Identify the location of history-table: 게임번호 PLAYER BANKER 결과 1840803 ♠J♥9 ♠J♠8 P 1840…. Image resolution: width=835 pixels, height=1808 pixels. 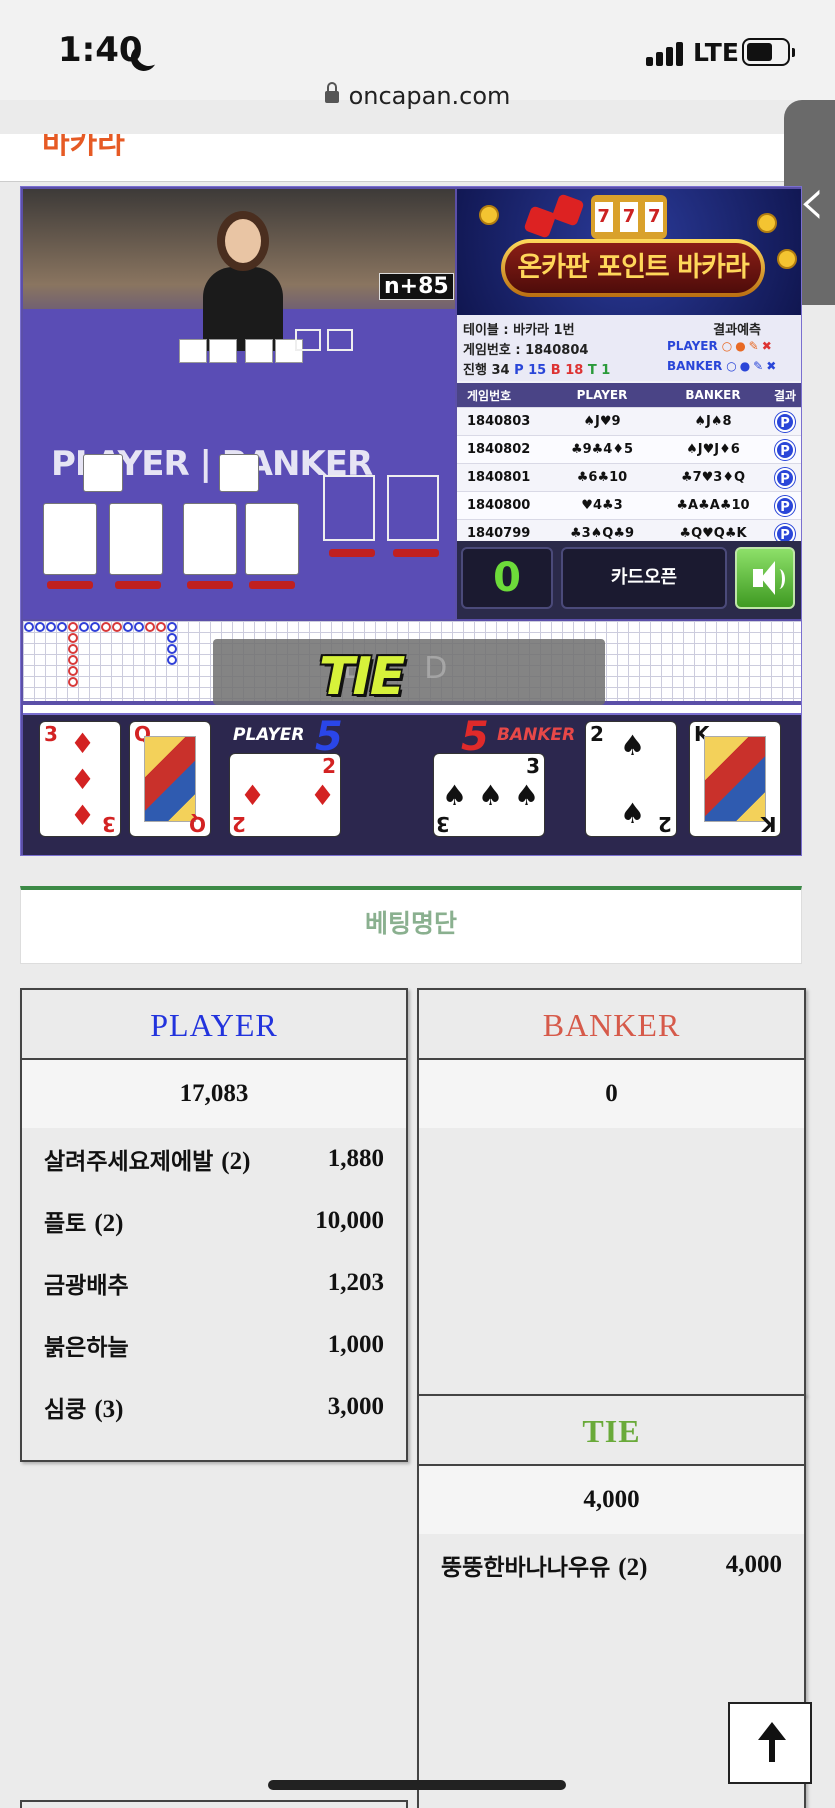
(629, 465).